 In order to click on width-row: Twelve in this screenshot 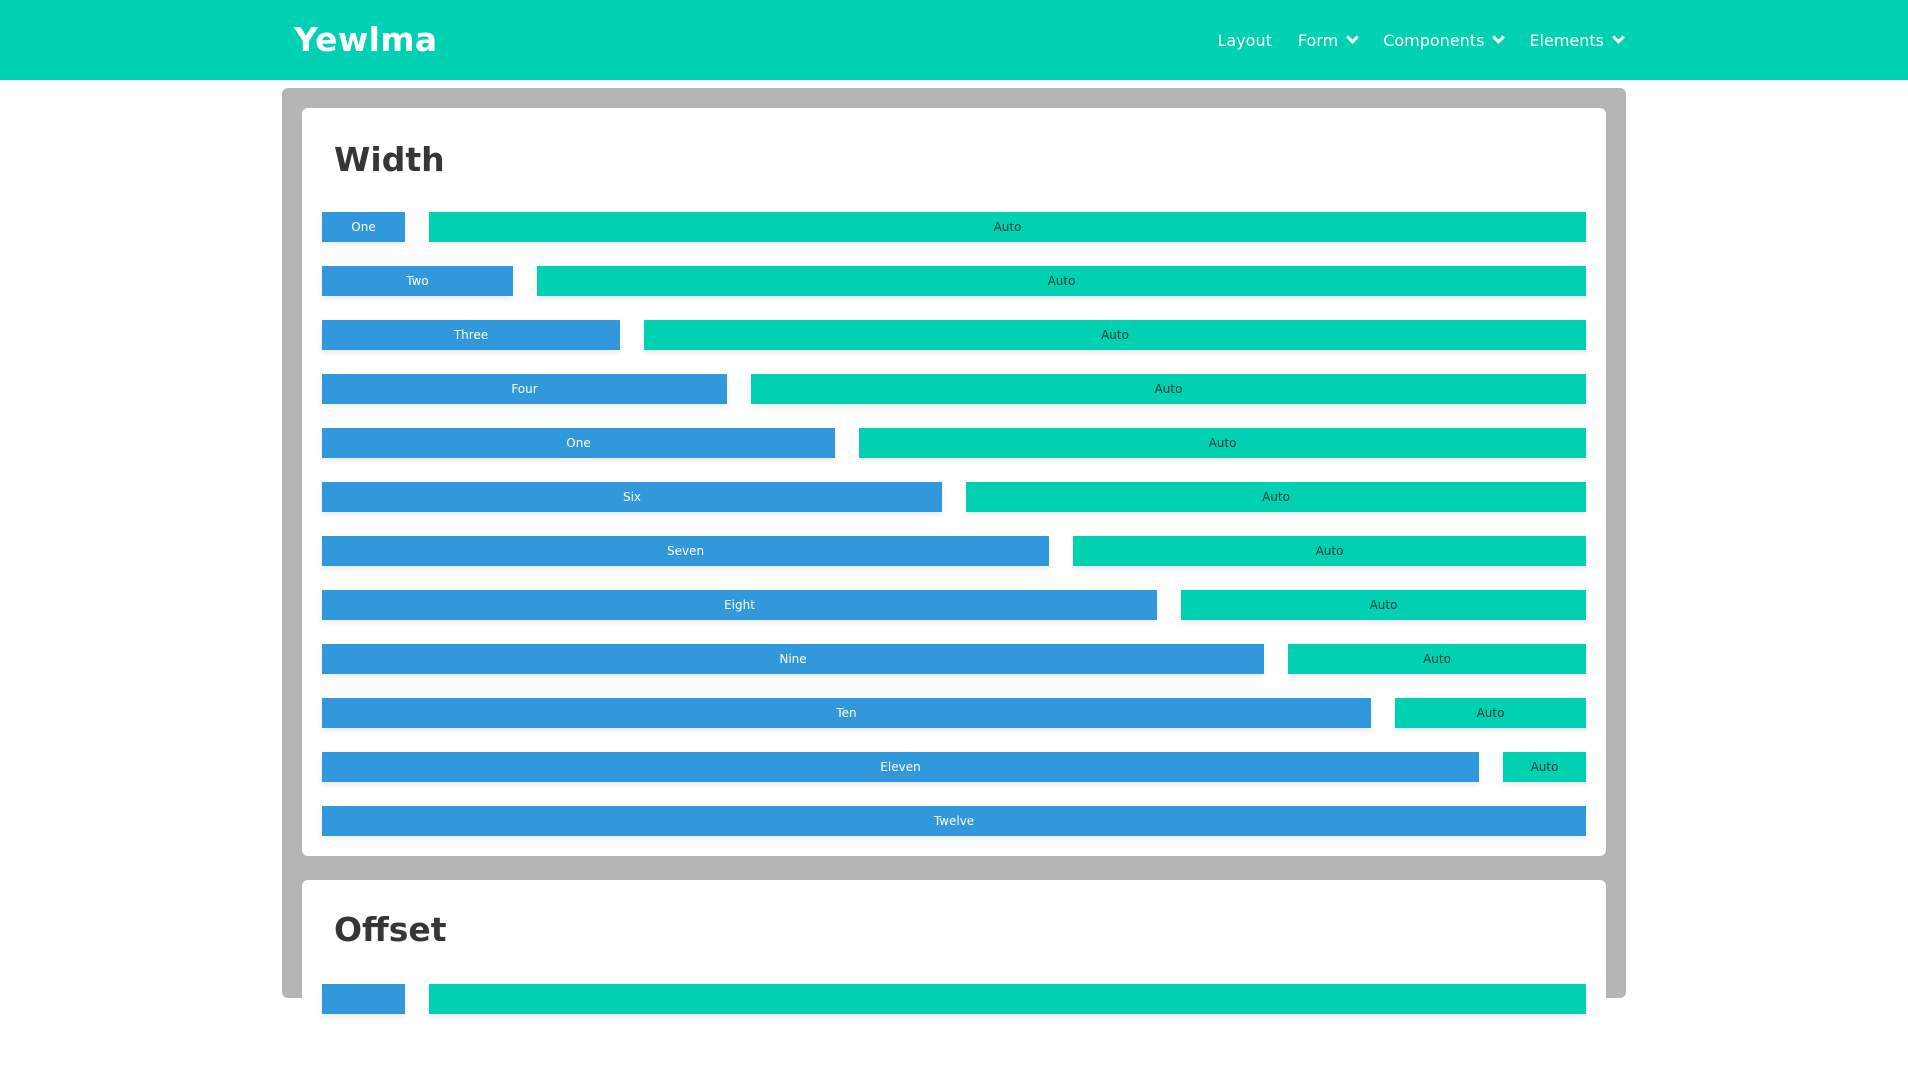, I will do `click(954, 821)`.